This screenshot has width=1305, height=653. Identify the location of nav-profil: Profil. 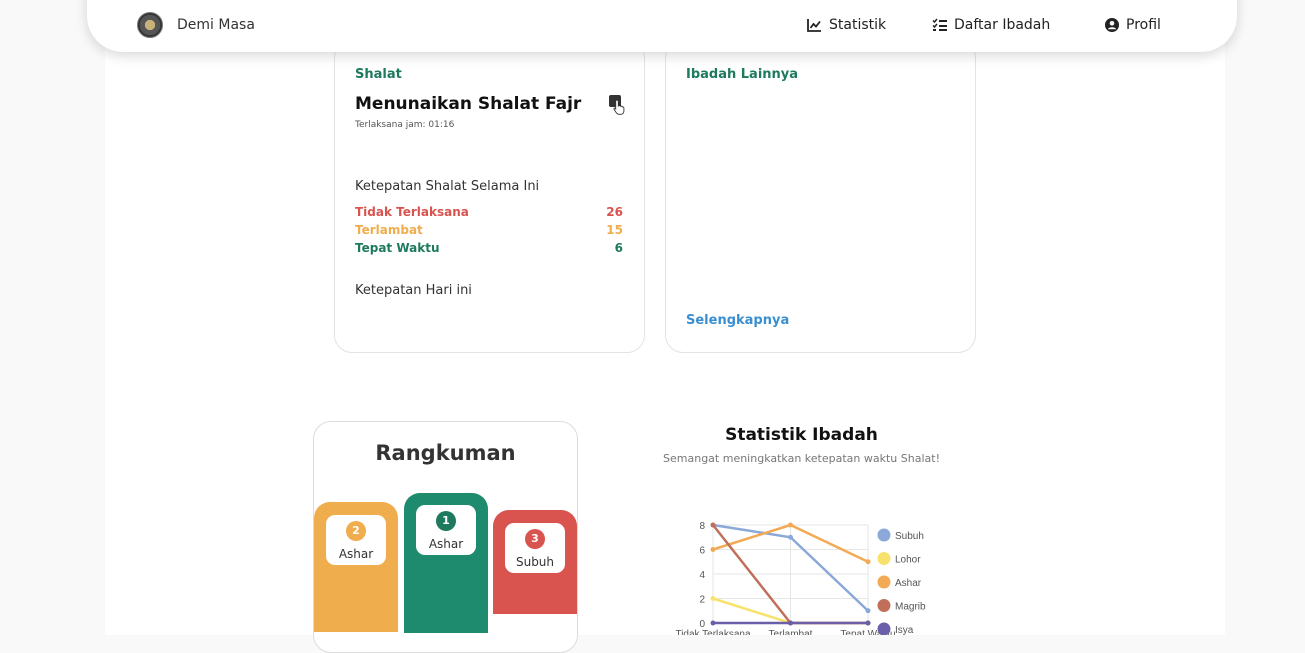
(1133, 25).